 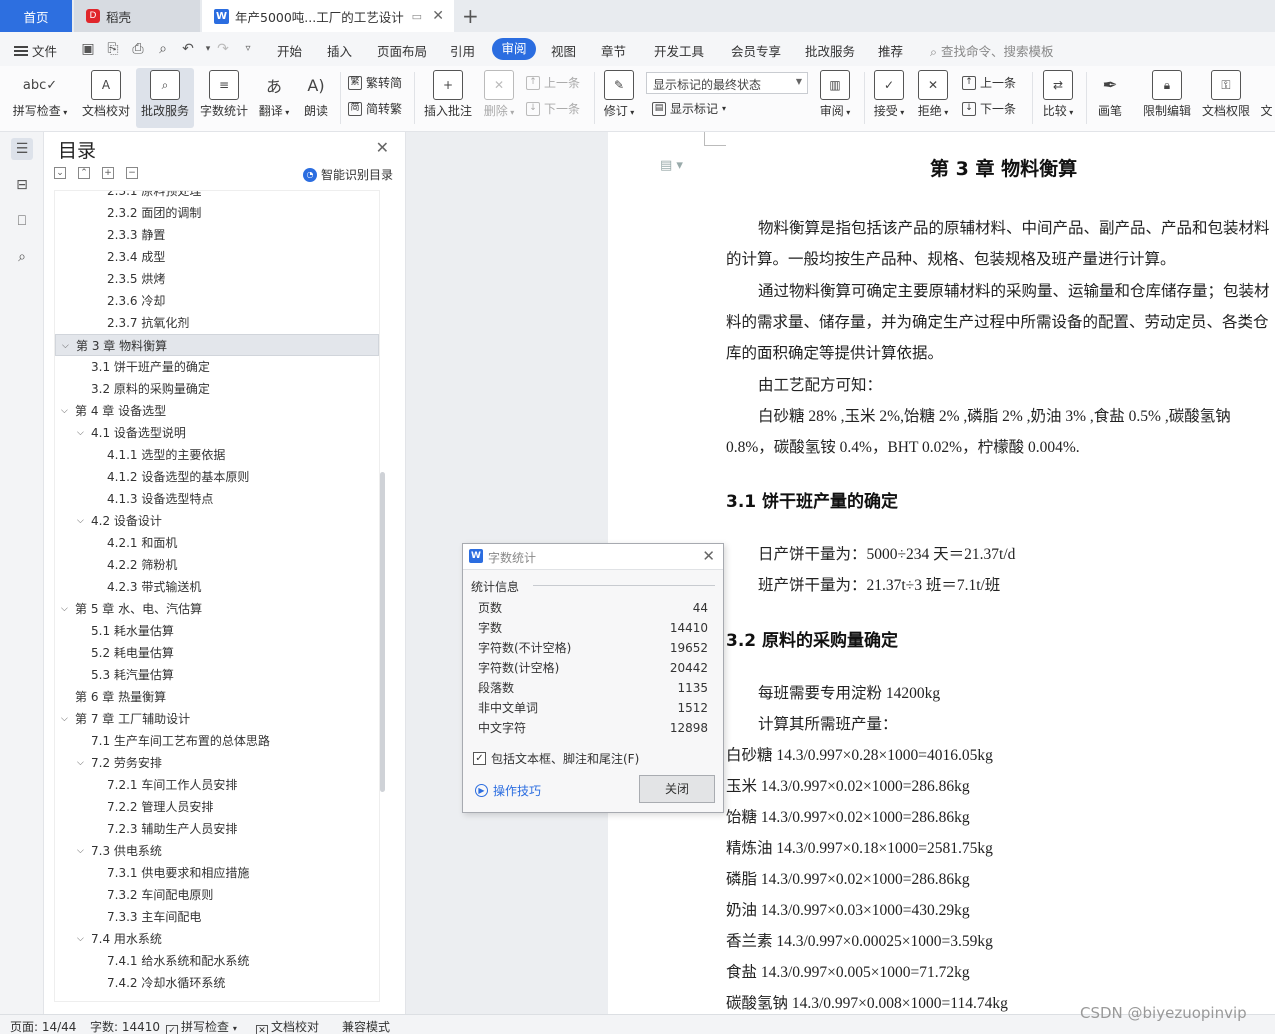 I want to click on undo-dropdown-icon: ▾, so click(x=208, y=49).